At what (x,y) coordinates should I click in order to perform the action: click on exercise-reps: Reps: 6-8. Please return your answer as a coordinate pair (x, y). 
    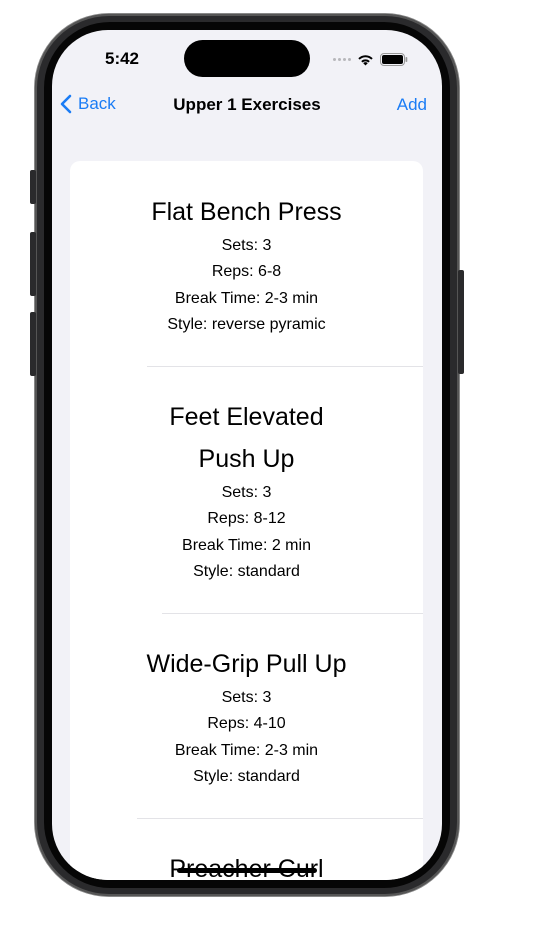
    Looking at the image, I should click on (246, 272).